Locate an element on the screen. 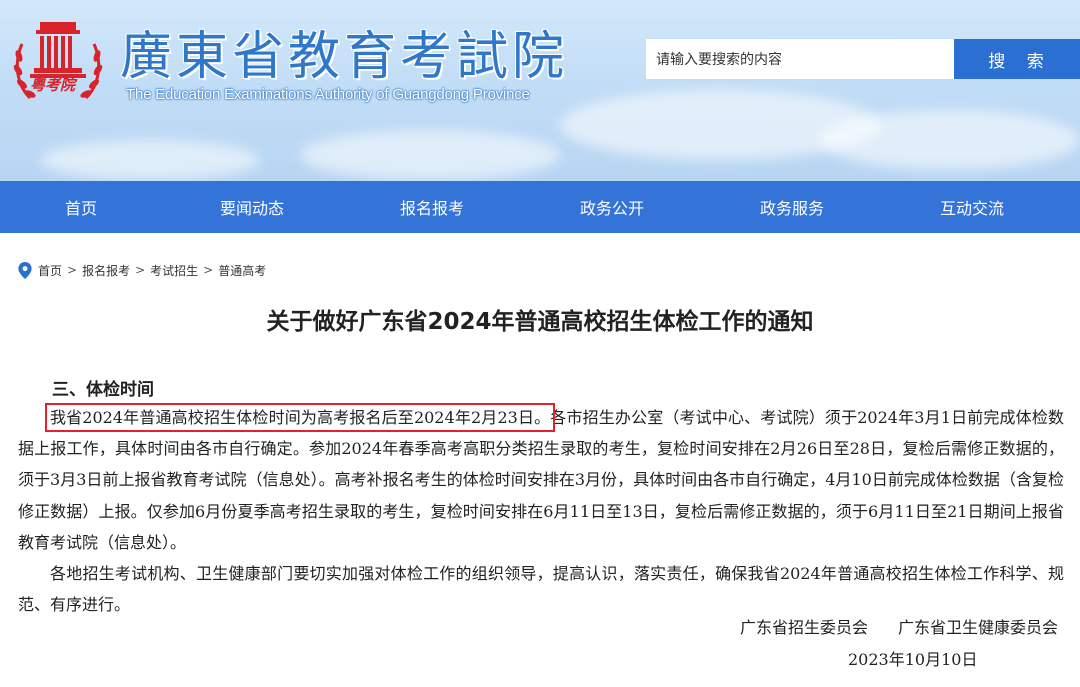  article-title: 关于做好广东省2024年普通高校招生体检工作的通知 is located at coordinates (540, 322).